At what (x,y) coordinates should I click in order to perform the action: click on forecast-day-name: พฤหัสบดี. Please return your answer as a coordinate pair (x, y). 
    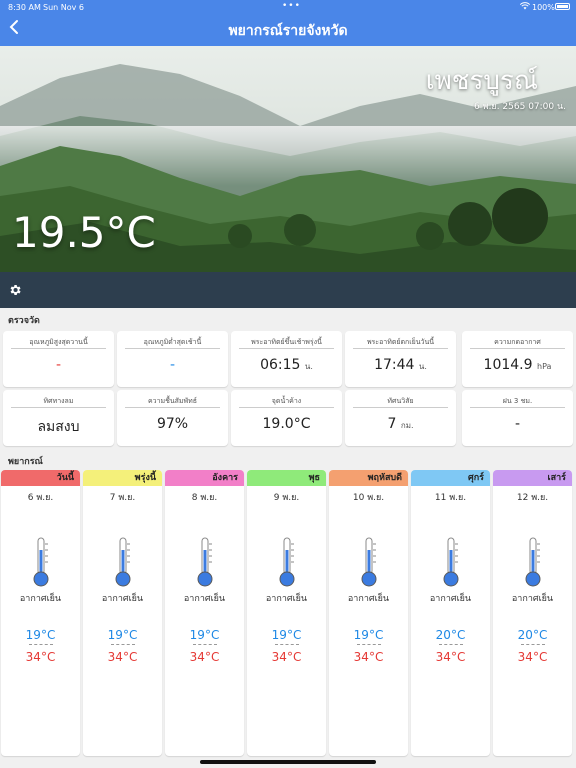
    Looking at the image, I should click on (368, 478).